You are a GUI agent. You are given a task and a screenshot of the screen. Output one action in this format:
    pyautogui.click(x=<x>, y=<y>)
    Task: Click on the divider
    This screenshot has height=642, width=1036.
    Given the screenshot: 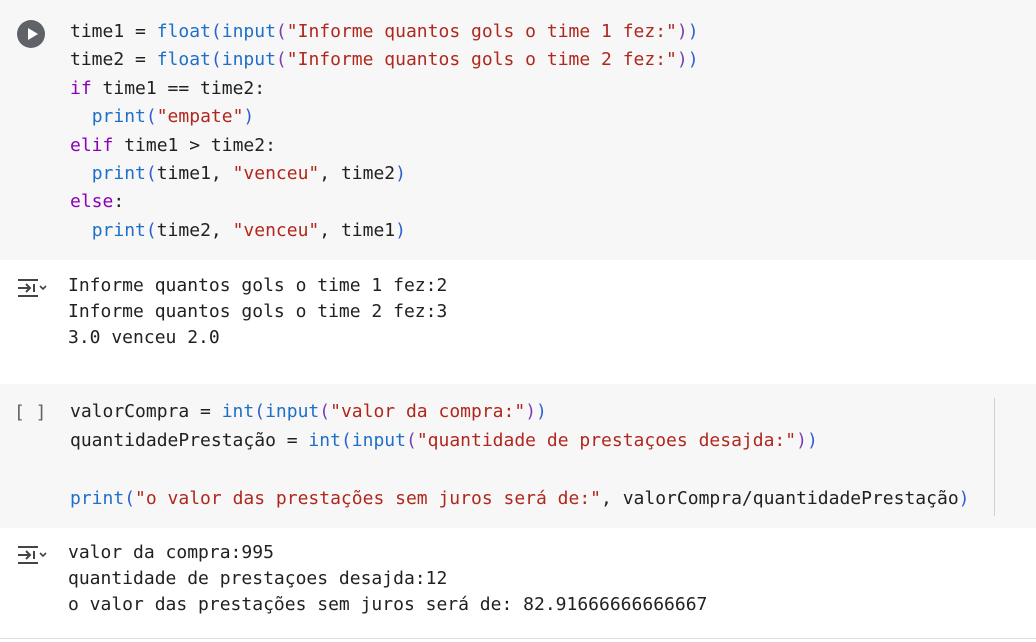 What is the action you would take?
    pyautogui.click(x=518, y=638)
    